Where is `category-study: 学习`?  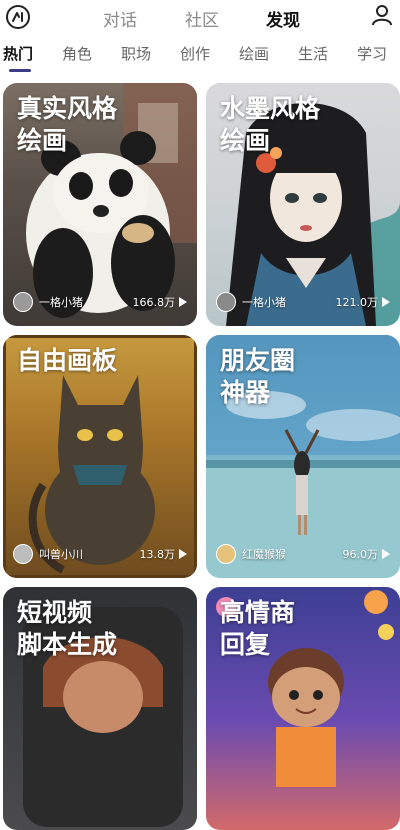 category-study: 学习 is located at coordinates (372, 53).